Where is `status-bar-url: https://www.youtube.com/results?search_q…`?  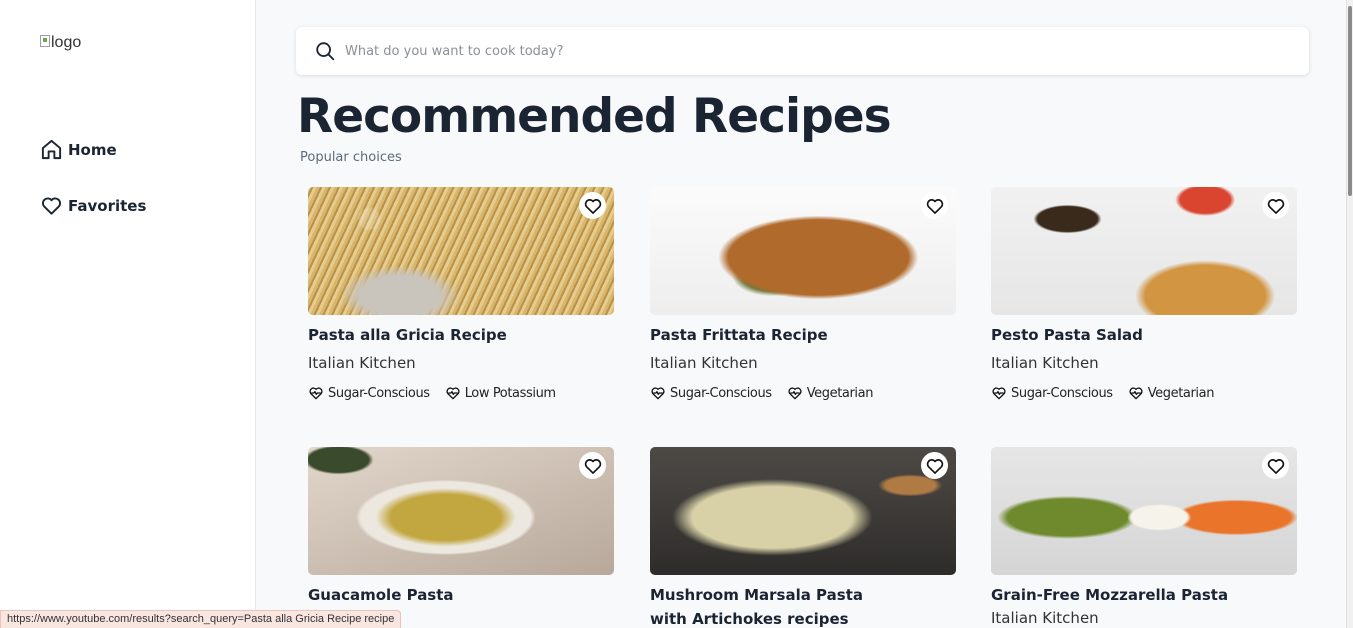
status-bar-url: https://www.youtube.com/results?search_q… is located at coordinates (201, 619).